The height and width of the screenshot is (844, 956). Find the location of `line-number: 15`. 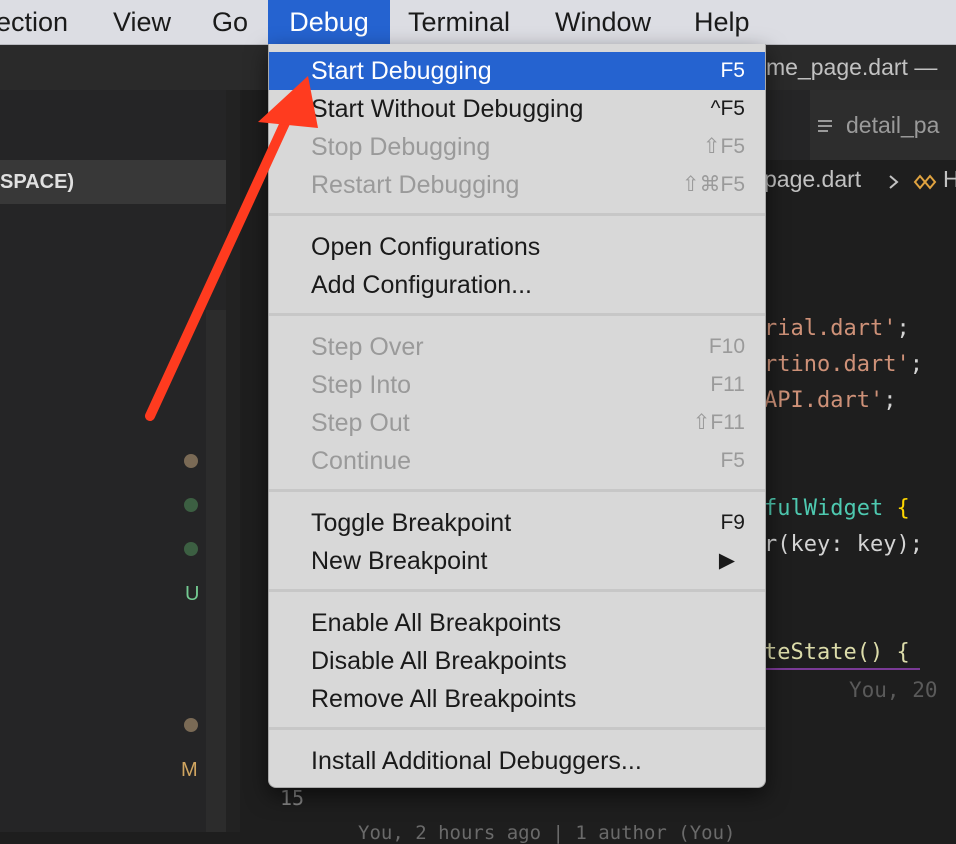

line-number: 15 is located at coordinates (292, 798).